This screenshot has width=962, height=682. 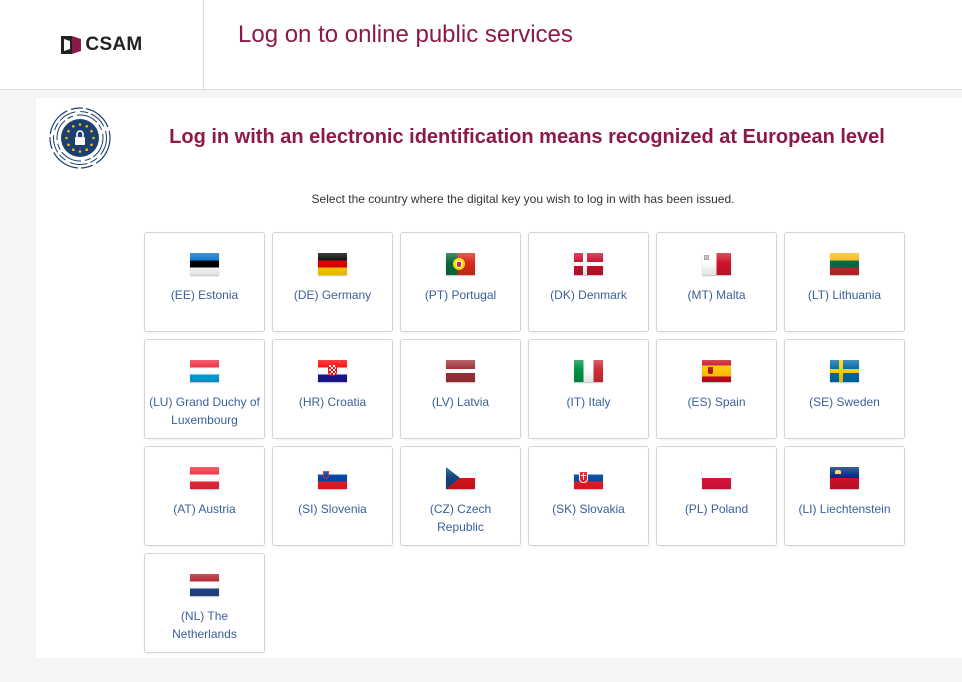 I want to click on top-bar: CSAM Log on to online public services, so click(x=481, y=45).